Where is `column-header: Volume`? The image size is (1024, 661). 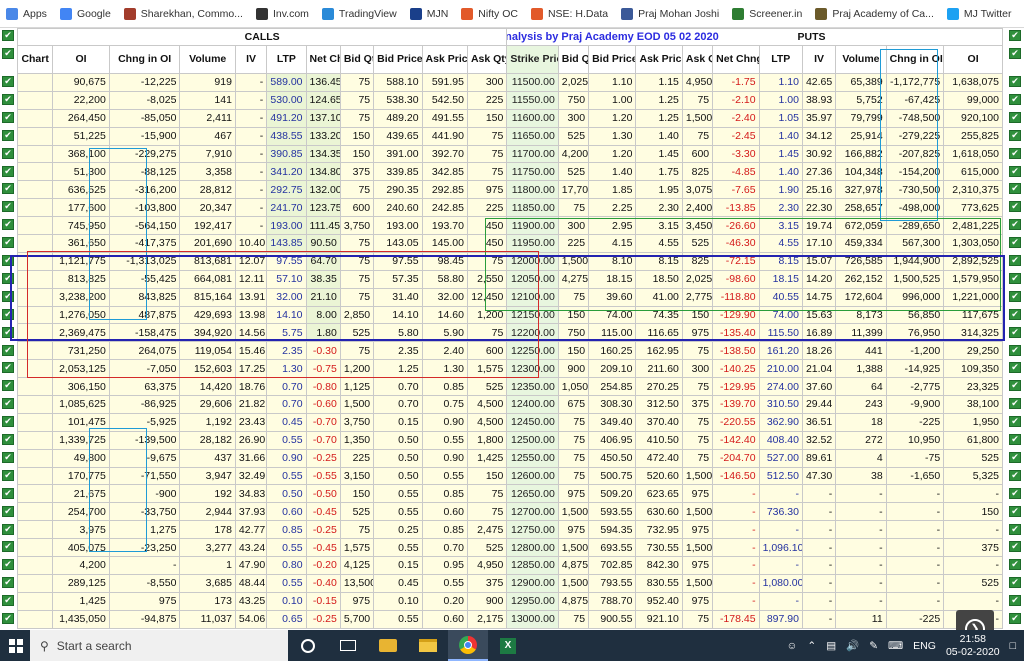
column-header: Volume is located at coordinates (861, 59).